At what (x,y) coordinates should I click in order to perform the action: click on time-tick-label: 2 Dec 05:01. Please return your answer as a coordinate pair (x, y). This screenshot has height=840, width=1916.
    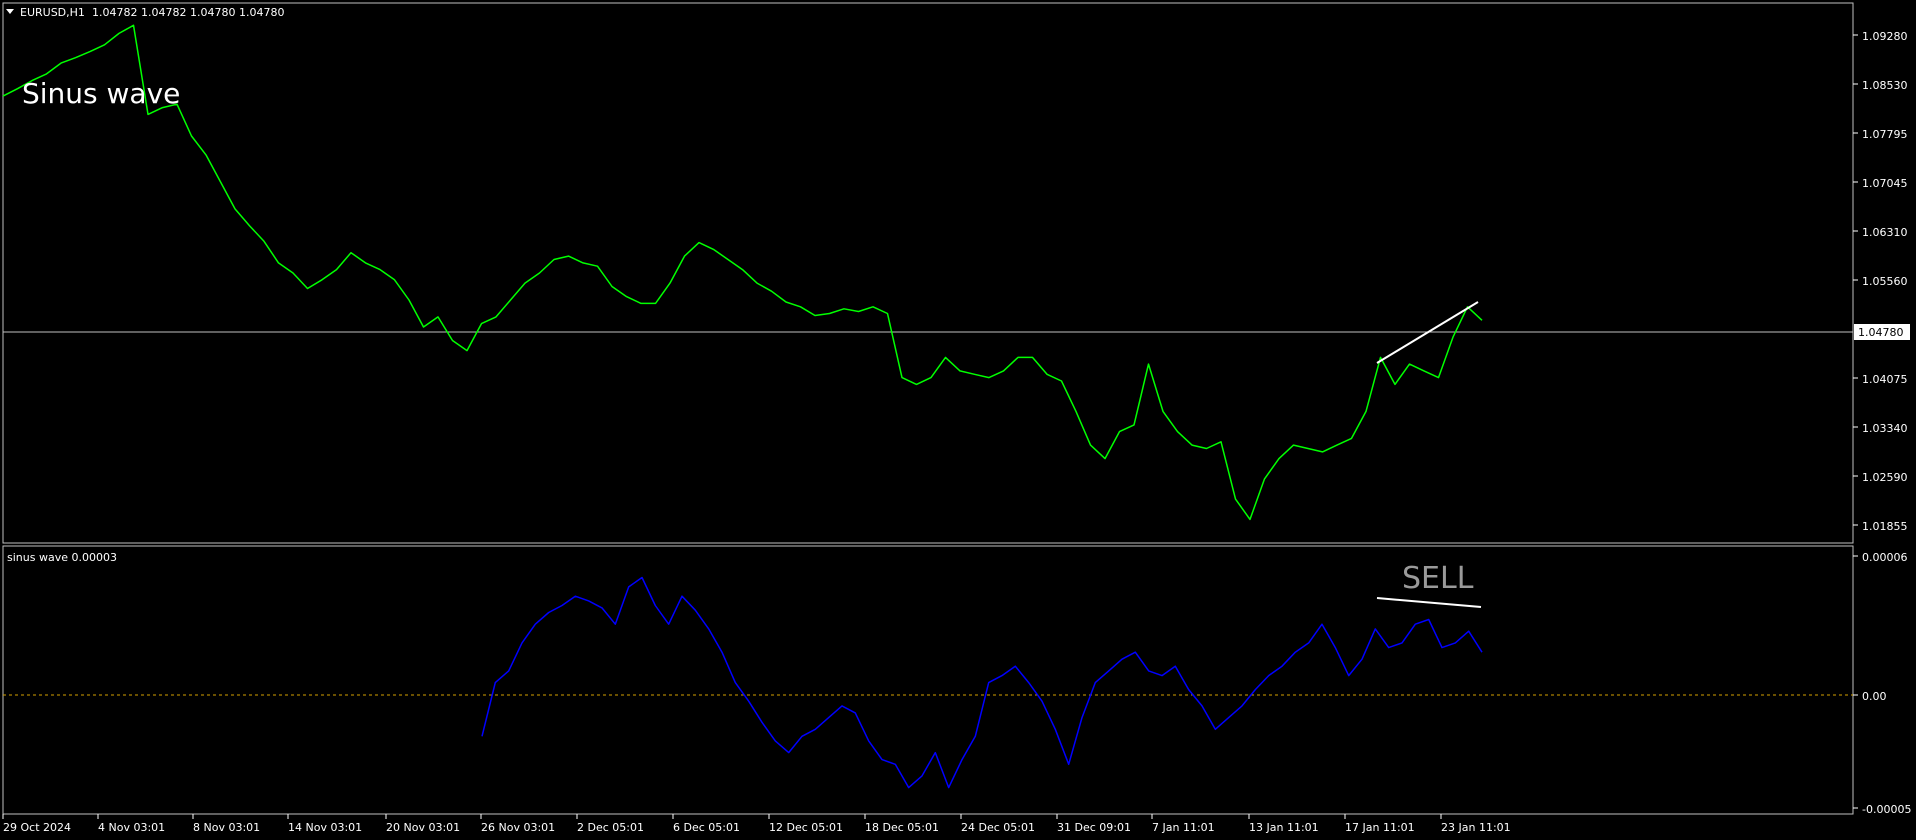
    Looking at the image, I should click on (610, 827).